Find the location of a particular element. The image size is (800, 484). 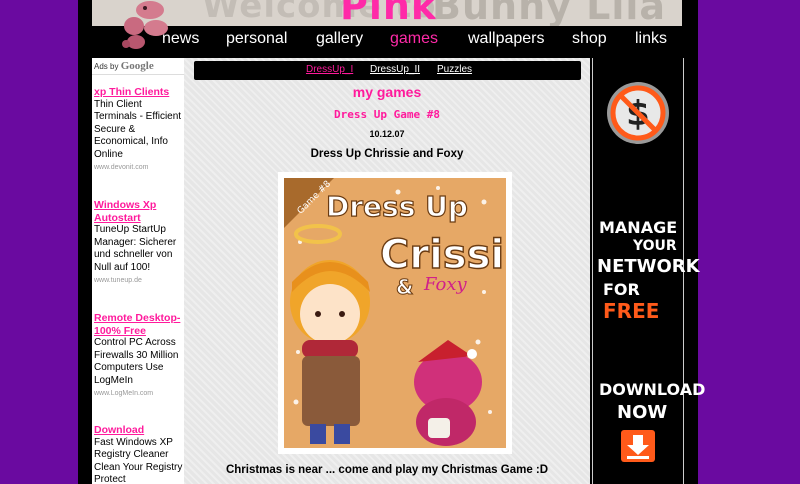

banner-line-manage: MANAGE is located at coordinates (638, 227).